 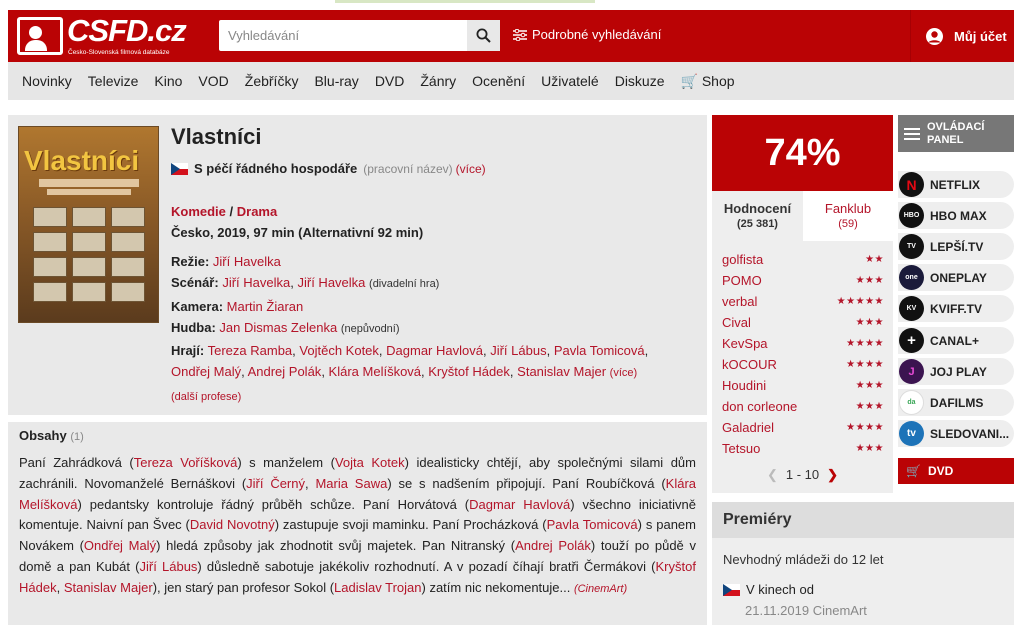 I want to click on search-input, so click(x=343, y=35).